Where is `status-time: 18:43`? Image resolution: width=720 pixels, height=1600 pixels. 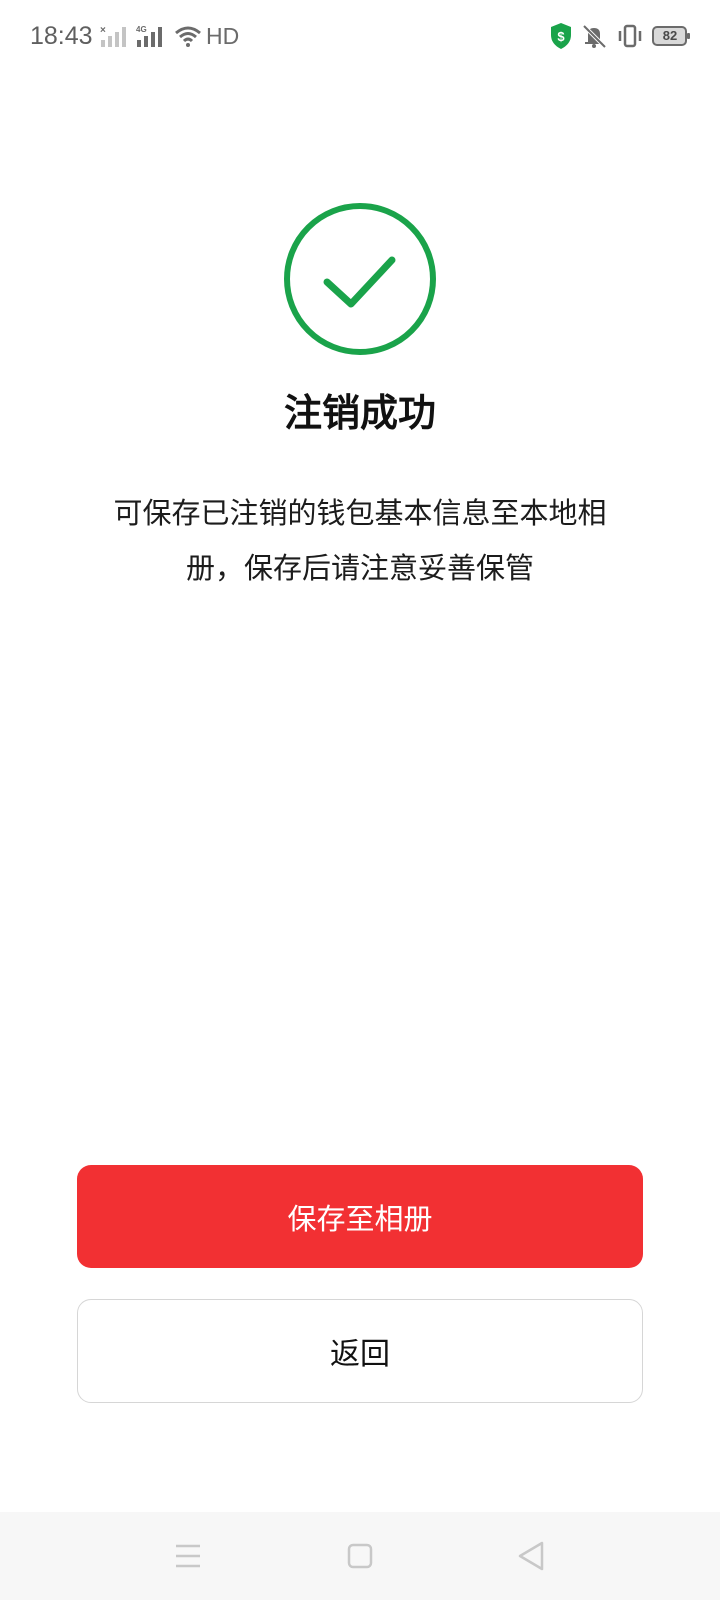 status-time: 18:43 is located at coordinates (61, 36).